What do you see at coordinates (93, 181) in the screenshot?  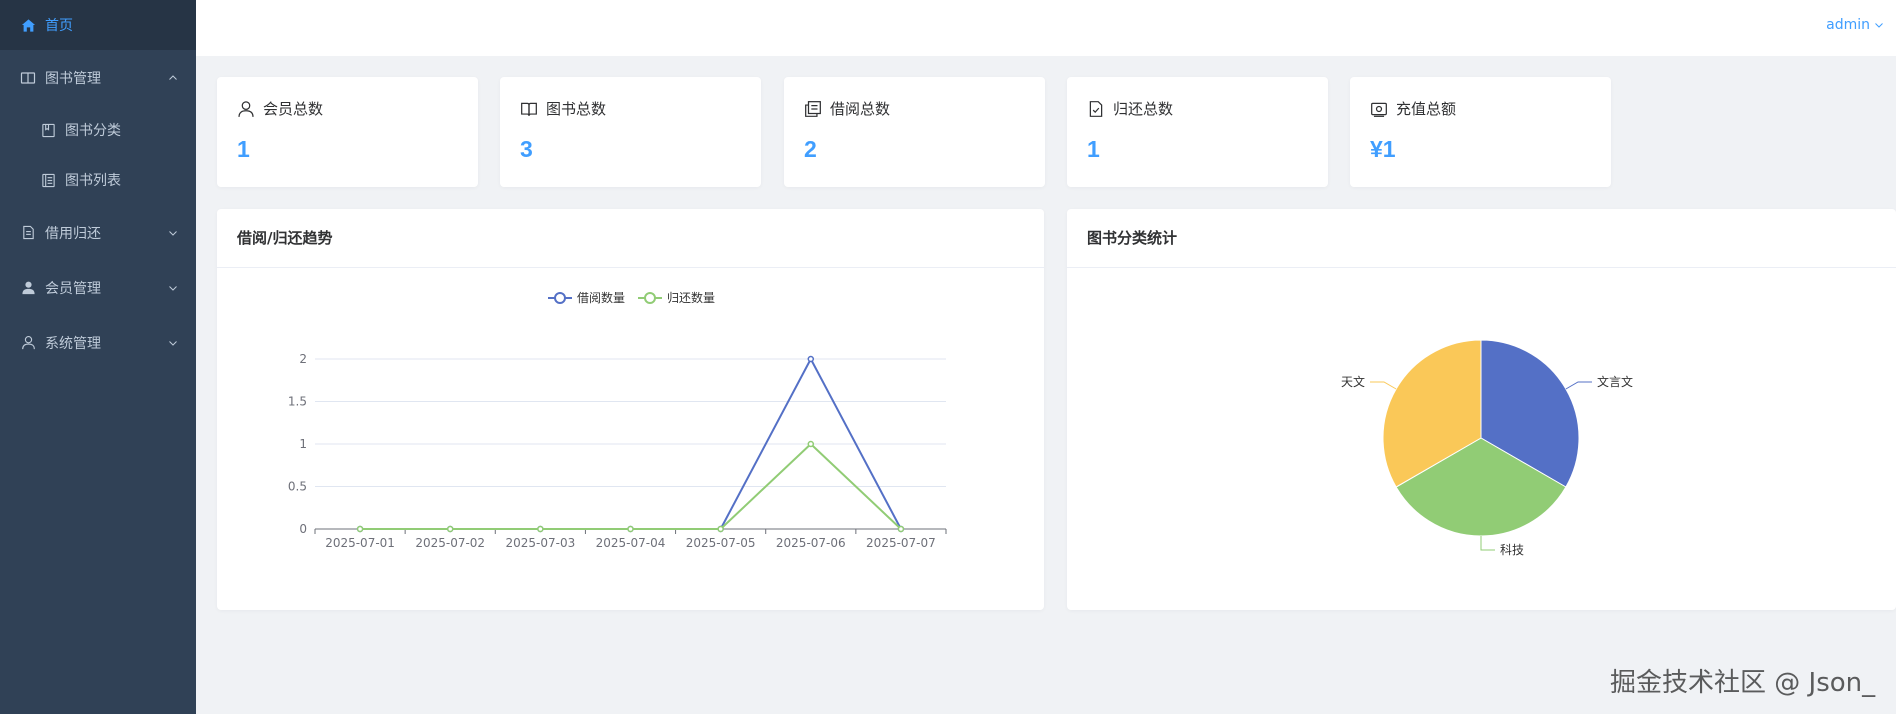 I see `sidebar-item-label: 图书列表` at bounding box center [93, 181].